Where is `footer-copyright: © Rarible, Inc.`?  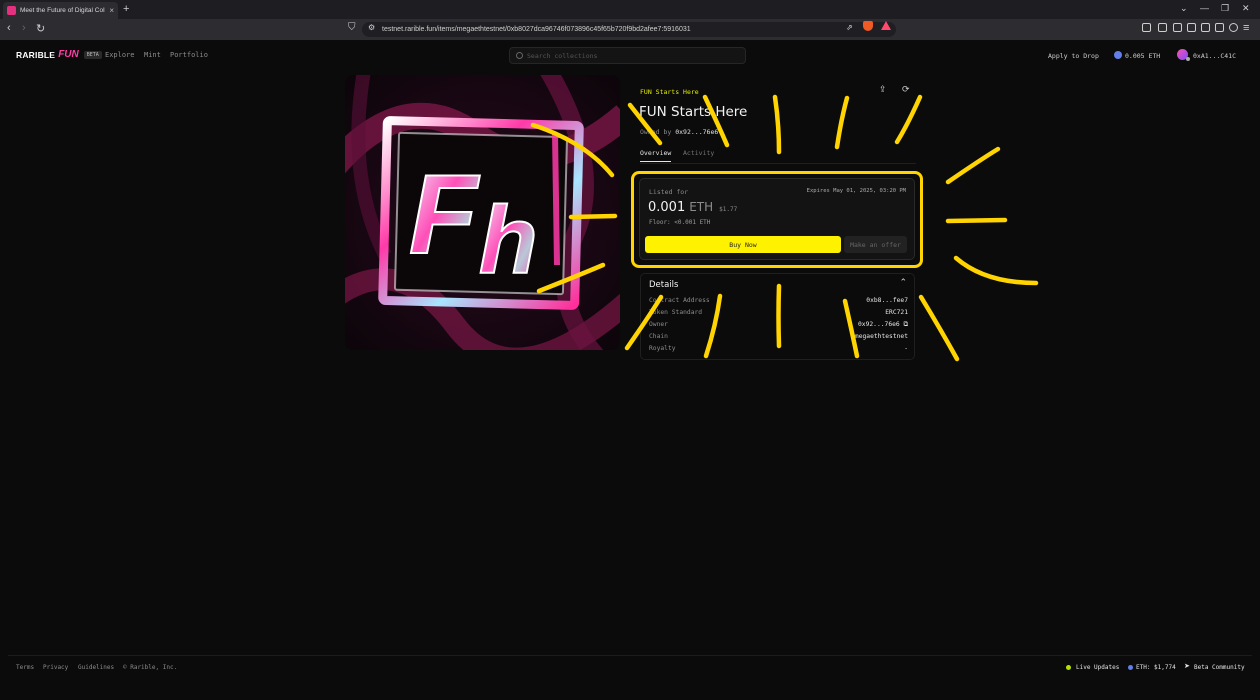 footer-copyright: © Rarible, Inc. is located at coordinates (150, 667).